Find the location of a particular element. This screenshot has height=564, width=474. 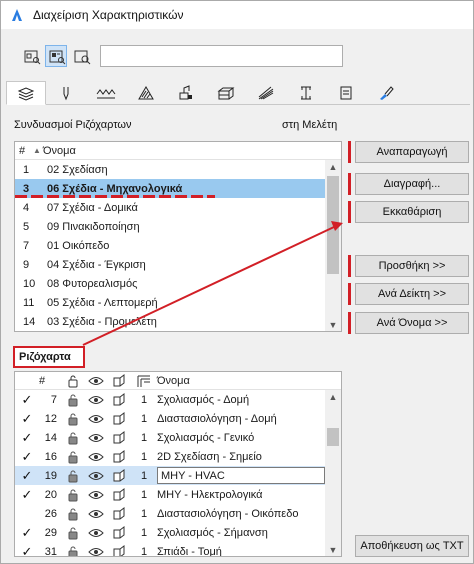

layers-header-name: Όνομα is located at coordinates (173, 381).